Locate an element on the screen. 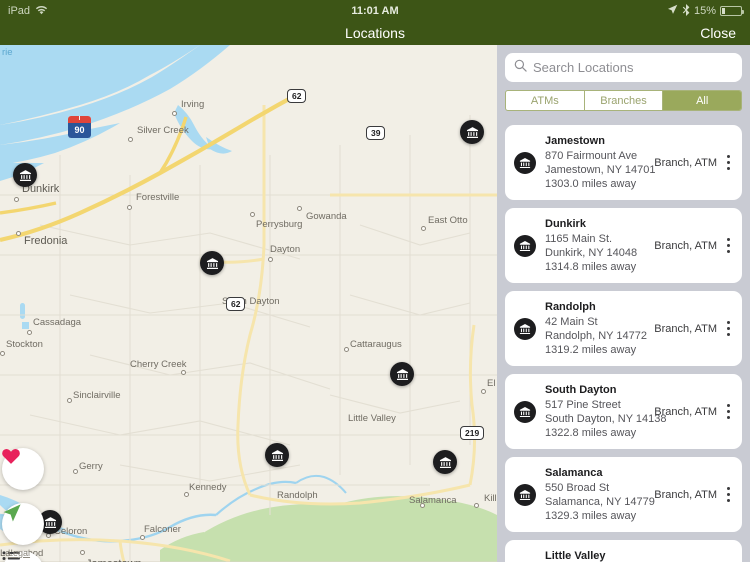 The image size is (750, 562). battery-percent-label: 15% is located at coordinates (704, 11).